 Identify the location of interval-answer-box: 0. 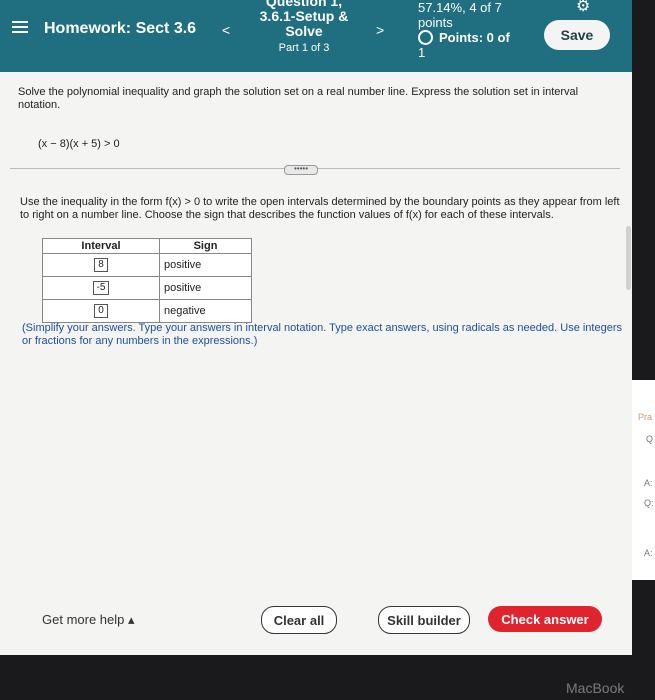
(101, 311).